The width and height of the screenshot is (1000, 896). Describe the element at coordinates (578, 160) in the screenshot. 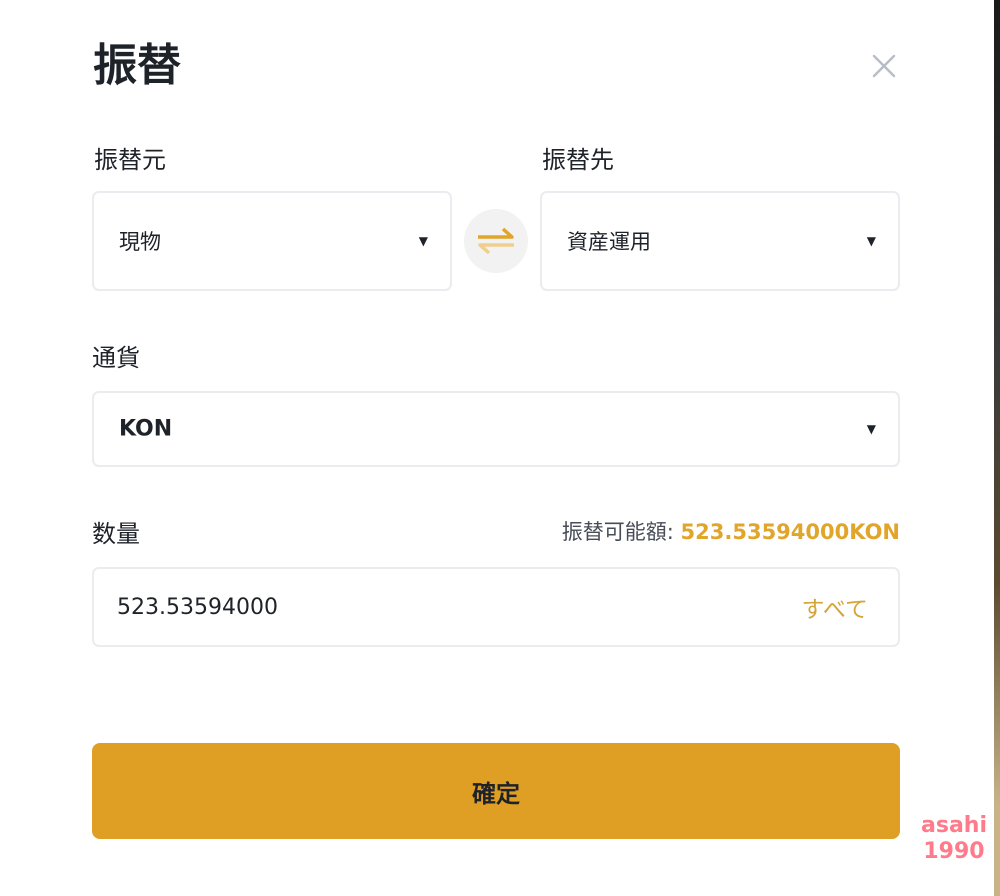

I see `to-label: 振替先` at that location.